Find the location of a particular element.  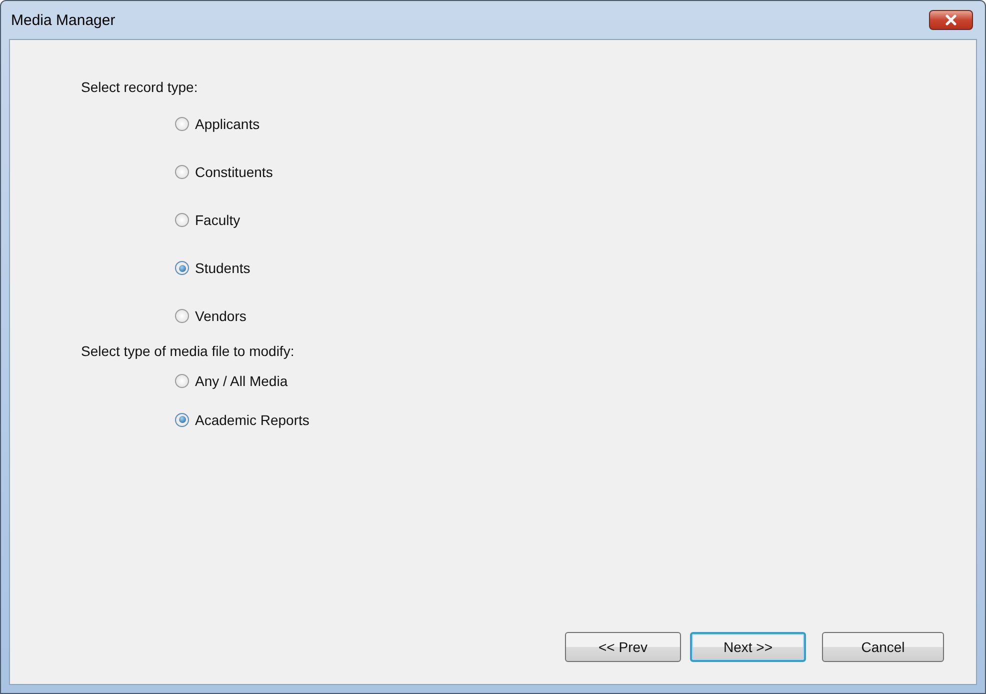

close-icon is located at coordinates (951, 20).